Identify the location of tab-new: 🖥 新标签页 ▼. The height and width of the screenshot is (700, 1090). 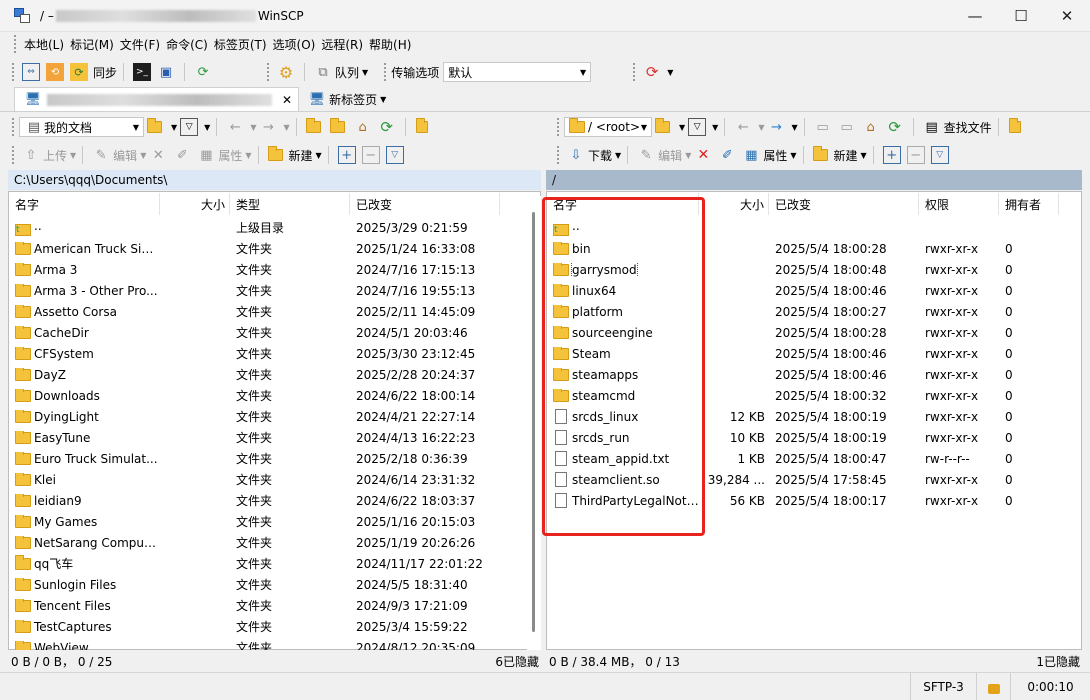
(345, 99).